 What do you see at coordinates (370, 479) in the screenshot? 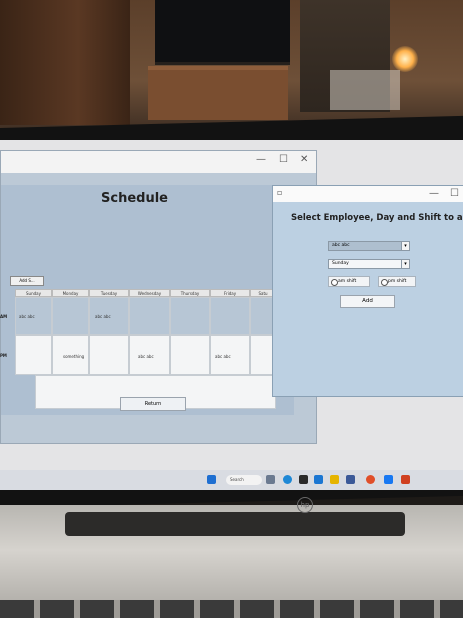
I see `browser-icon` at bounding box center [370, 479].